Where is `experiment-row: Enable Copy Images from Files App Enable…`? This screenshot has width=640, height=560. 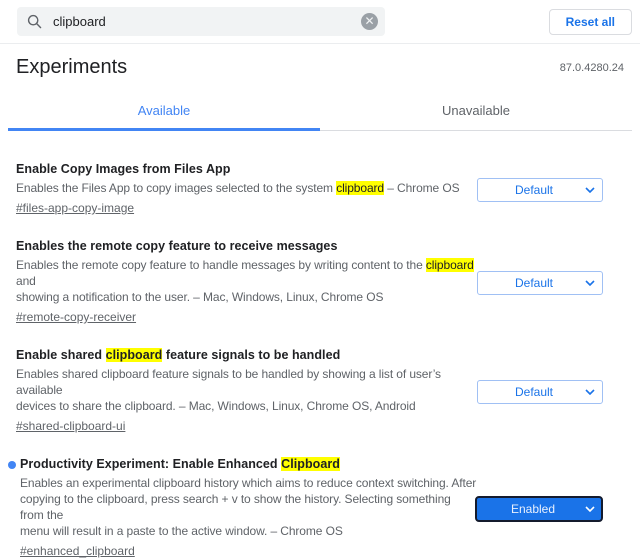
experiment-row: Enable Copy Images from Files App Enable… is located at coordinates (320, 189).